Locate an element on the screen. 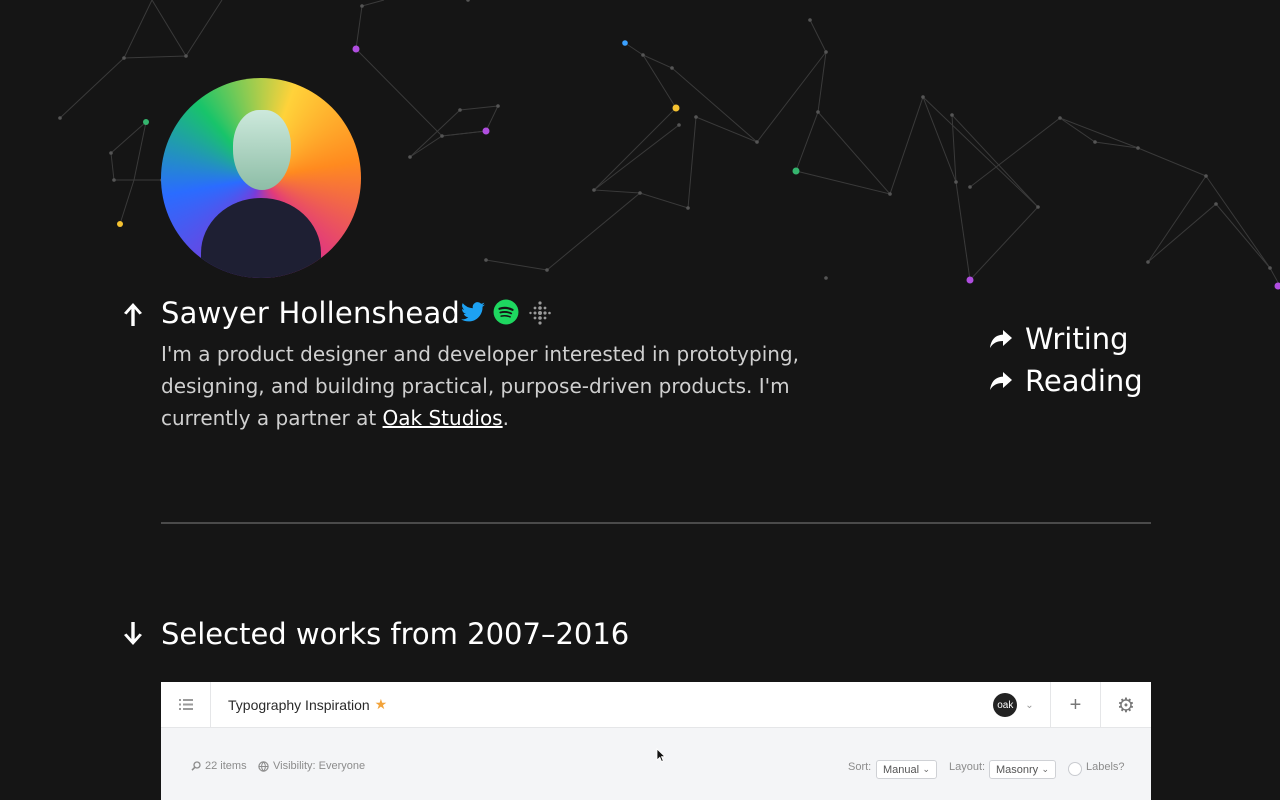 The height and width of the screenshot is (800, 1280). works-section-title: Selected works from 2007–2016 is located at coordinates (395, 634).